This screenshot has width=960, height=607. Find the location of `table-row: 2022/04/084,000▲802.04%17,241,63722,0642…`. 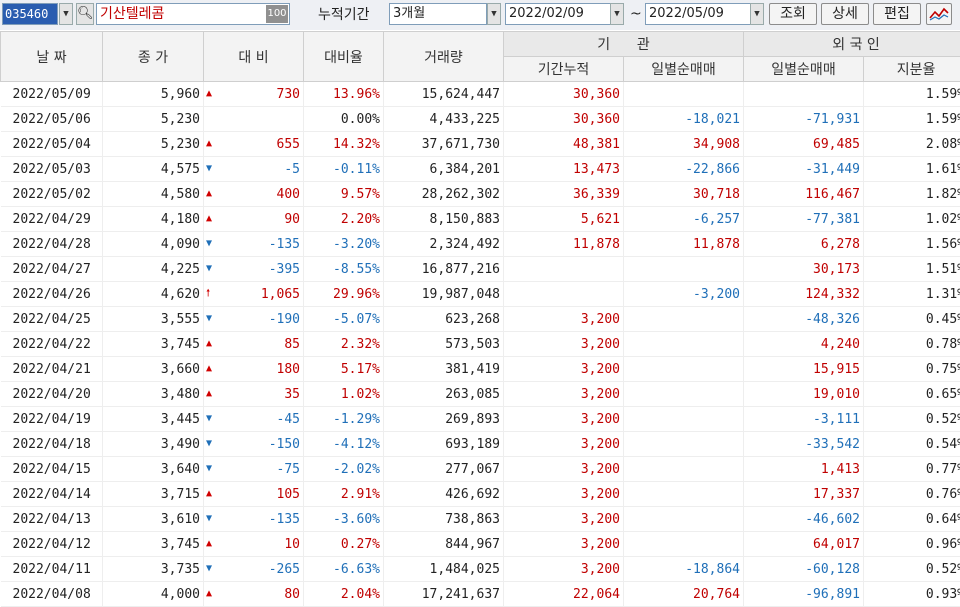

table-row: 2022/04/084,000▲802.04%17,241,63722,0642… is located at coordinates (480, 594).